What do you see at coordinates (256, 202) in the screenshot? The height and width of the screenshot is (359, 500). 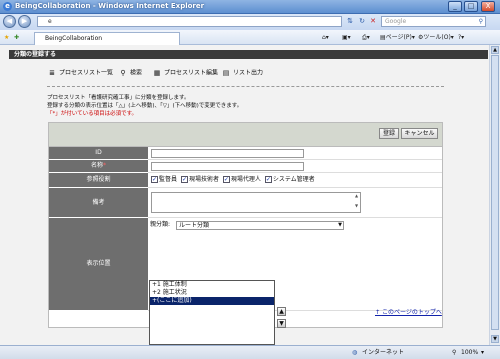 I see `notes-textarea` at bounding box center [256, 202].